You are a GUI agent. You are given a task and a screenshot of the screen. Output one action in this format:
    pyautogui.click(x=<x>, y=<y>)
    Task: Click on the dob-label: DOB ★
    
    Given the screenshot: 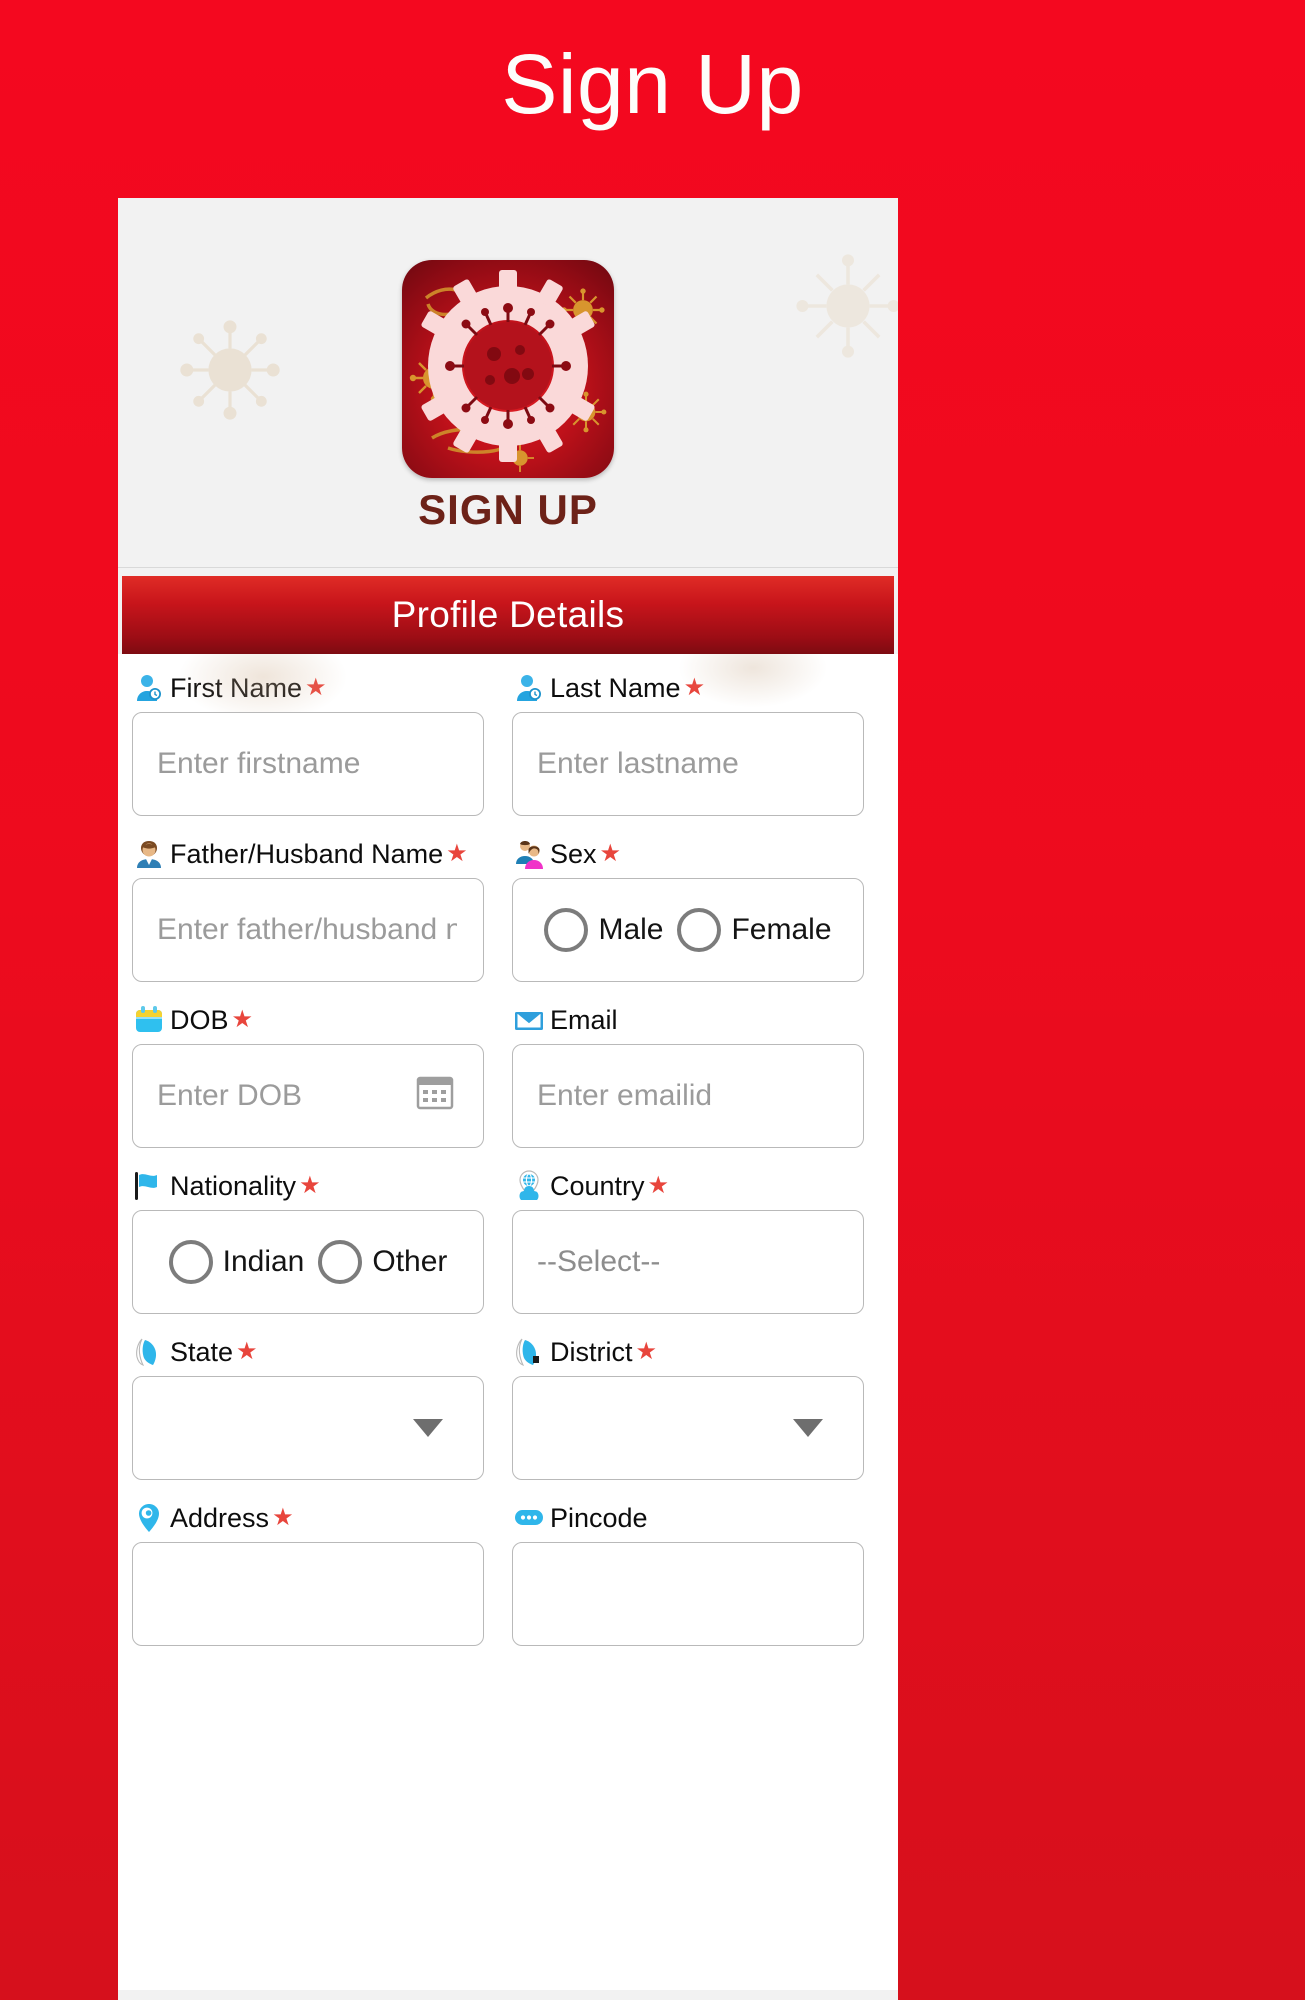 What is the action you would take?
    pyautogui.click(x=308, y=1020)
    